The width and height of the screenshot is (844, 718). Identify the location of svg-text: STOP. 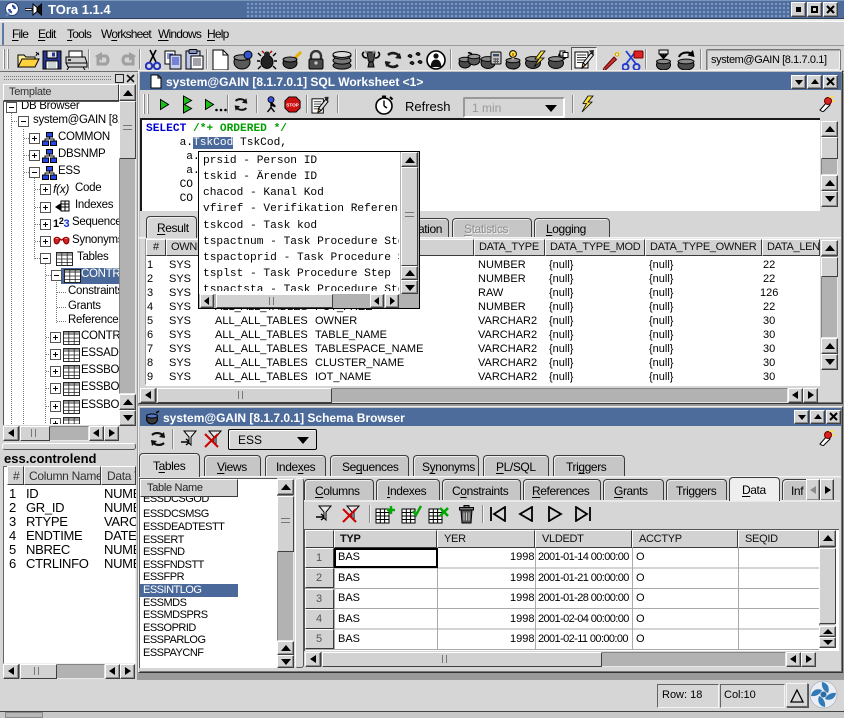
(292, 105).